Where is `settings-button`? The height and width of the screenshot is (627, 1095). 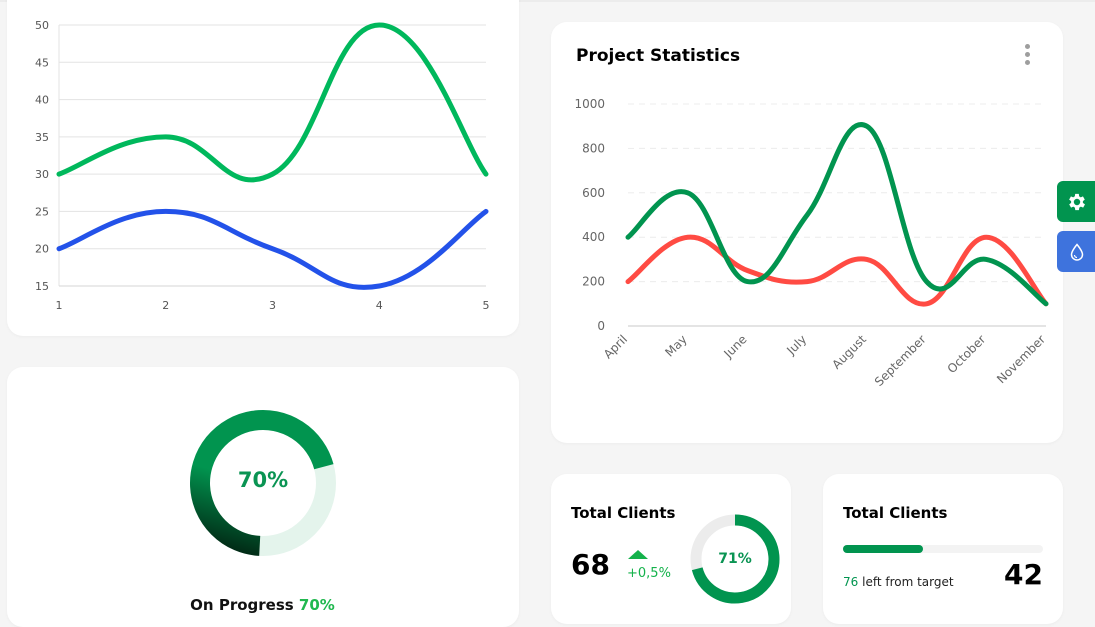
settings-button is located at coordinates (1076, 201).